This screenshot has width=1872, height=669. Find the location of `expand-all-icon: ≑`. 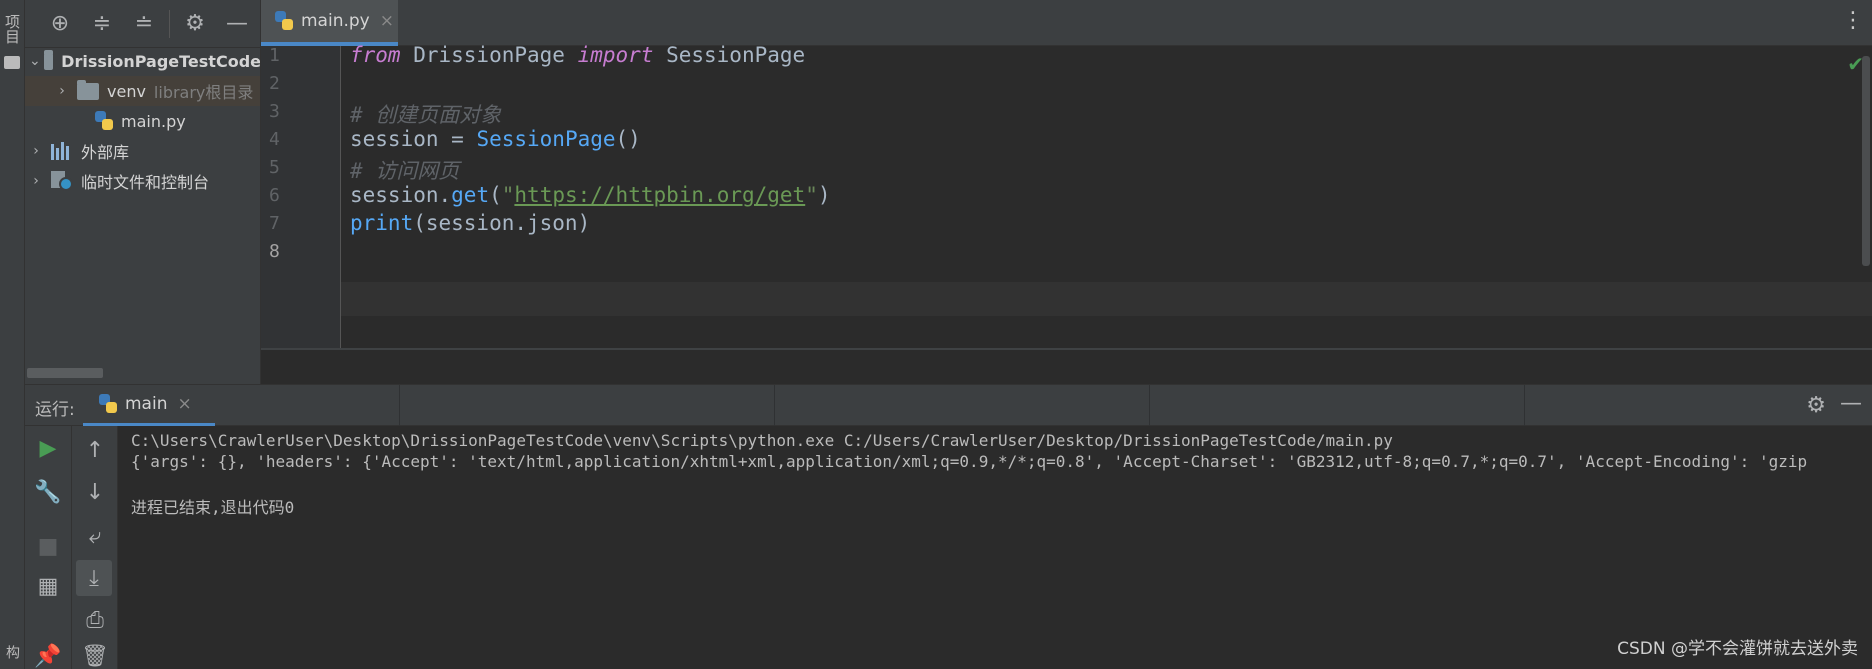

expand-all-icon: ≑ is located at coordinates (102, 24).